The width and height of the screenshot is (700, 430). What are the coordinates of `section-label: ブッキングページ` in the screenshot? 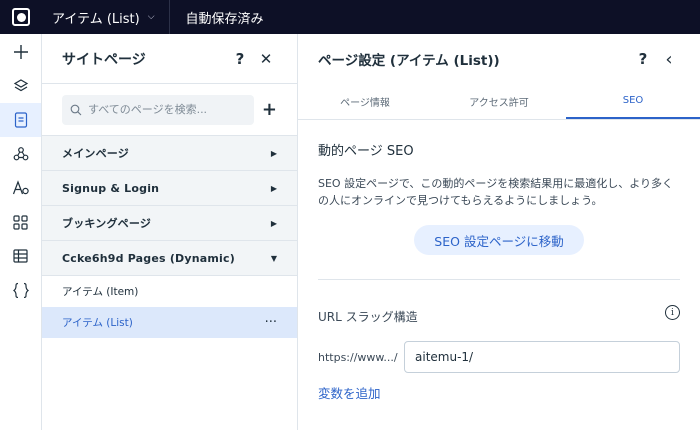 It's located at (107, 223).